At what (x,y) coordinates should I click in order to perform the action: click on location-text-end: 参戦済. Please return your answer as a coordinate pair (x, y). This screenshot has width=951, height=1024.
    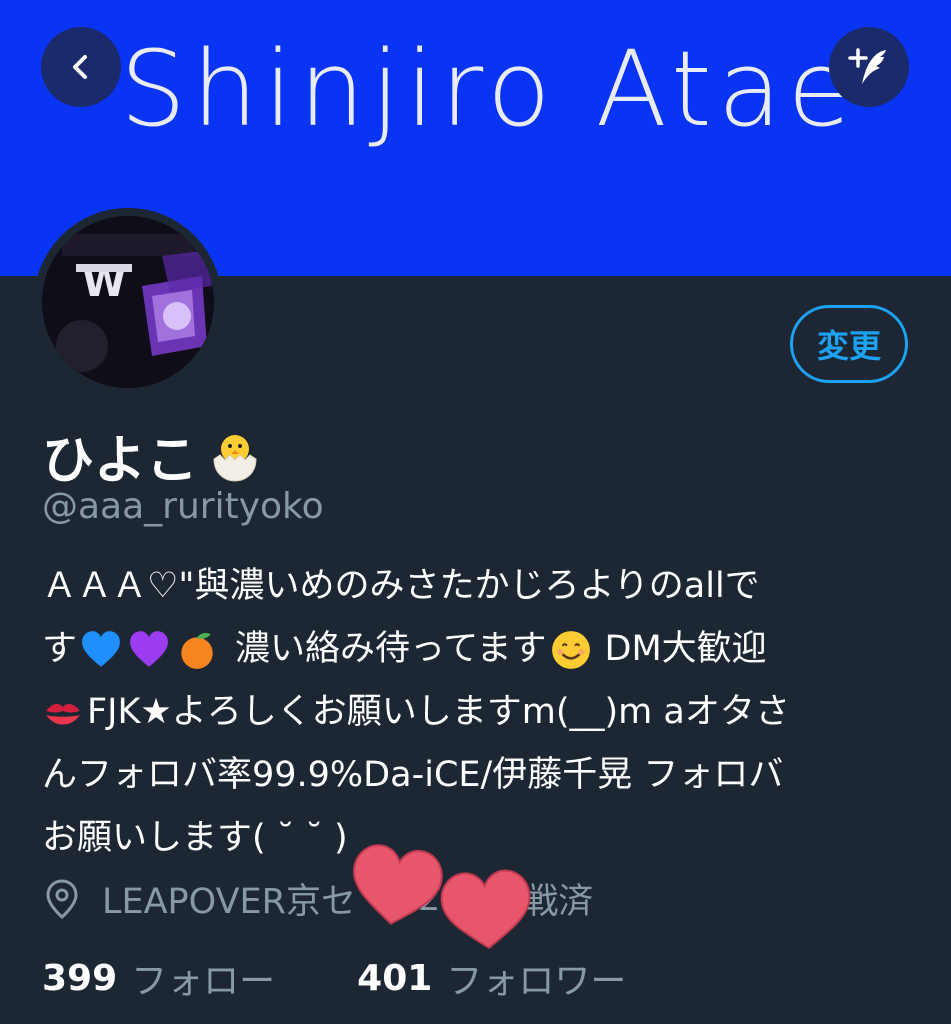
    Looking at the image, I should click on (541, 902).